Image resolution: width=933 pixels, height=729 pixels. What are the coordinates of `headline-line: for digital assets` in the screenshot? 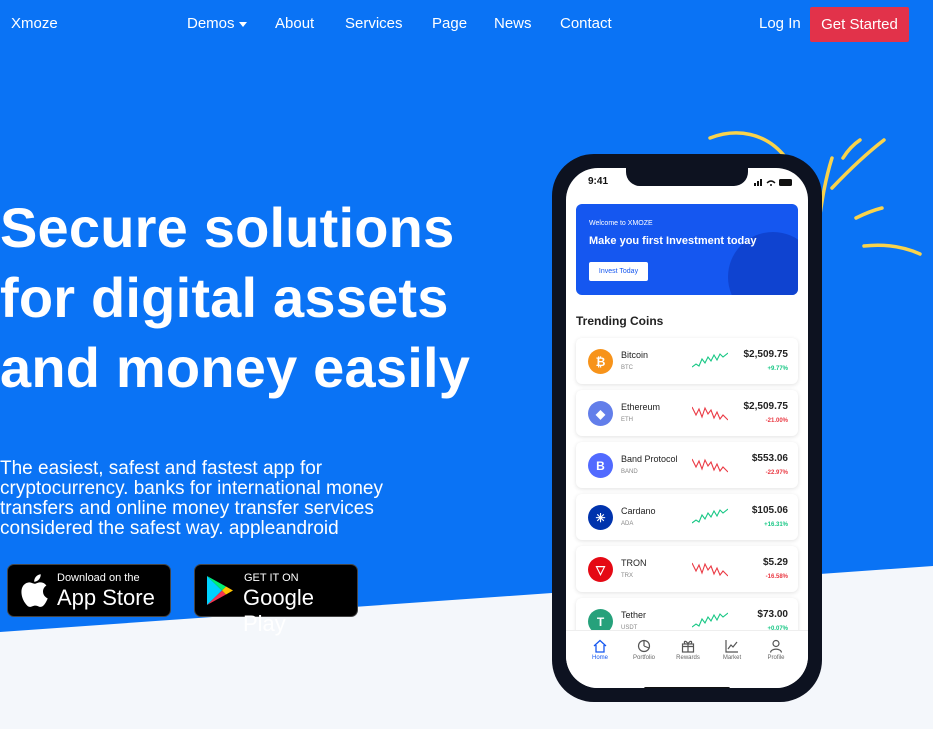 It's located at (224, 297).